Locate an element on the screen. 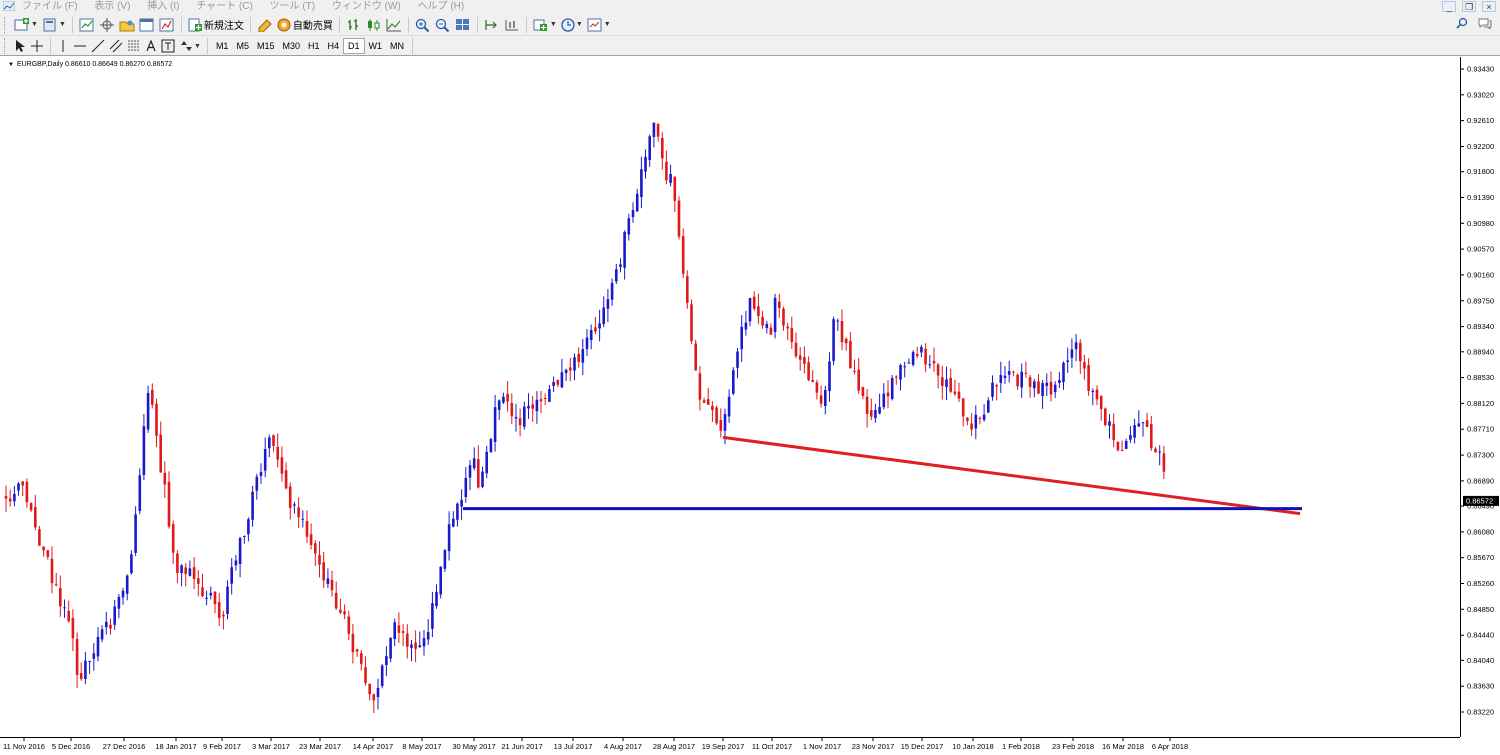 Image resolution: width=1500 pixels, height=755 pixels. menu-file: ファイル (F) is located at coordinates (50, 6).